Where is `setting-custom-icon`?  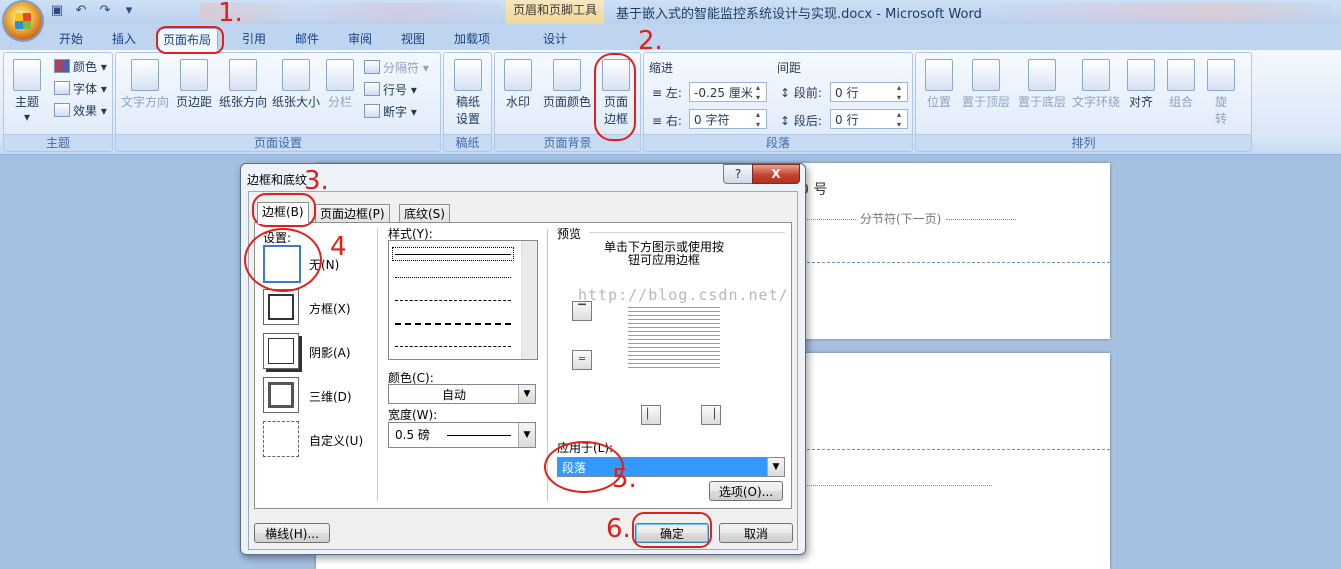 setting-custom-icon is located at coordinates (281, 439).